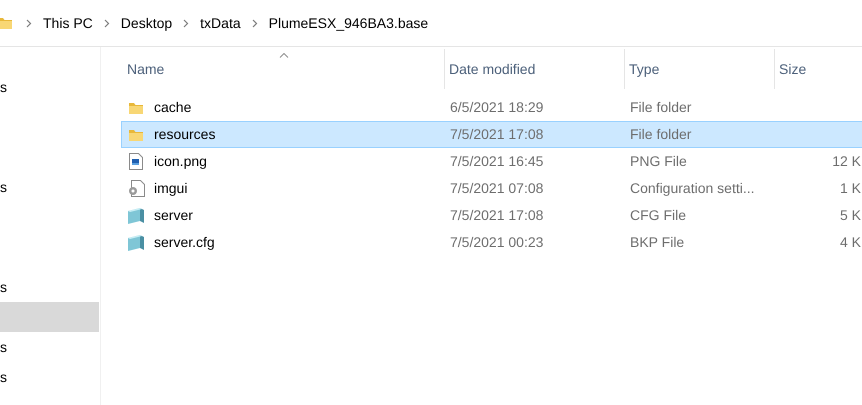  I want to click on file-row: server.cfg 7/5/2021 00:23 BKP File 4 K, so click(491, 242).